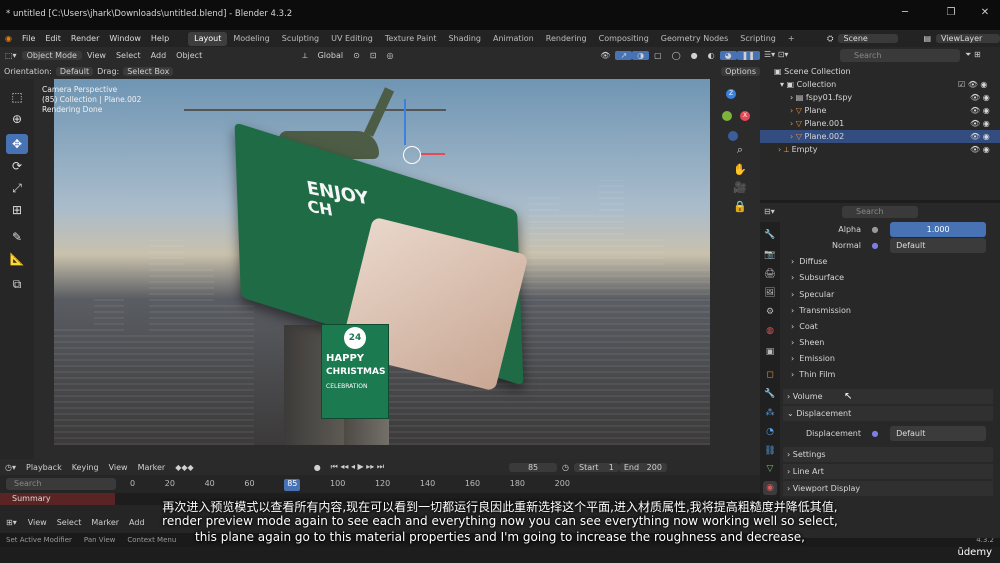  What do you see at coordinates (251, 39) in the screenshot?
I see `tab-modeling: Modeling` at bounding box center [251, 39].